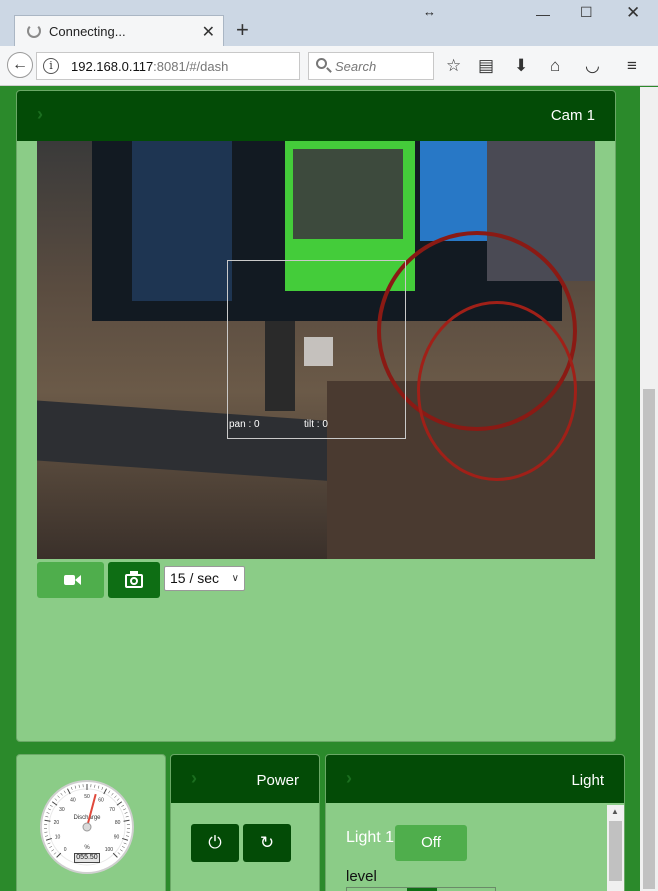 This screenshot has width=658, height=891. What do you see at coordinates (329, 23) in the screenshot?
I see `browser-titlebar: Connecting... ✕ + ↔ — ☐ ✕` at bounding box center [329, 23].